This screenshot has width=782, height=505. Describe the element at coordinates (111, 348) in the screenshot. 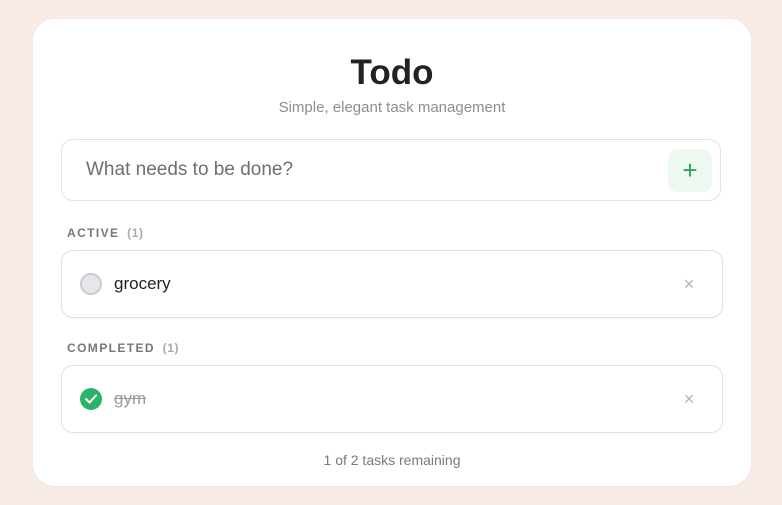

I see `completed-section-label: COMPLETED` at that location.